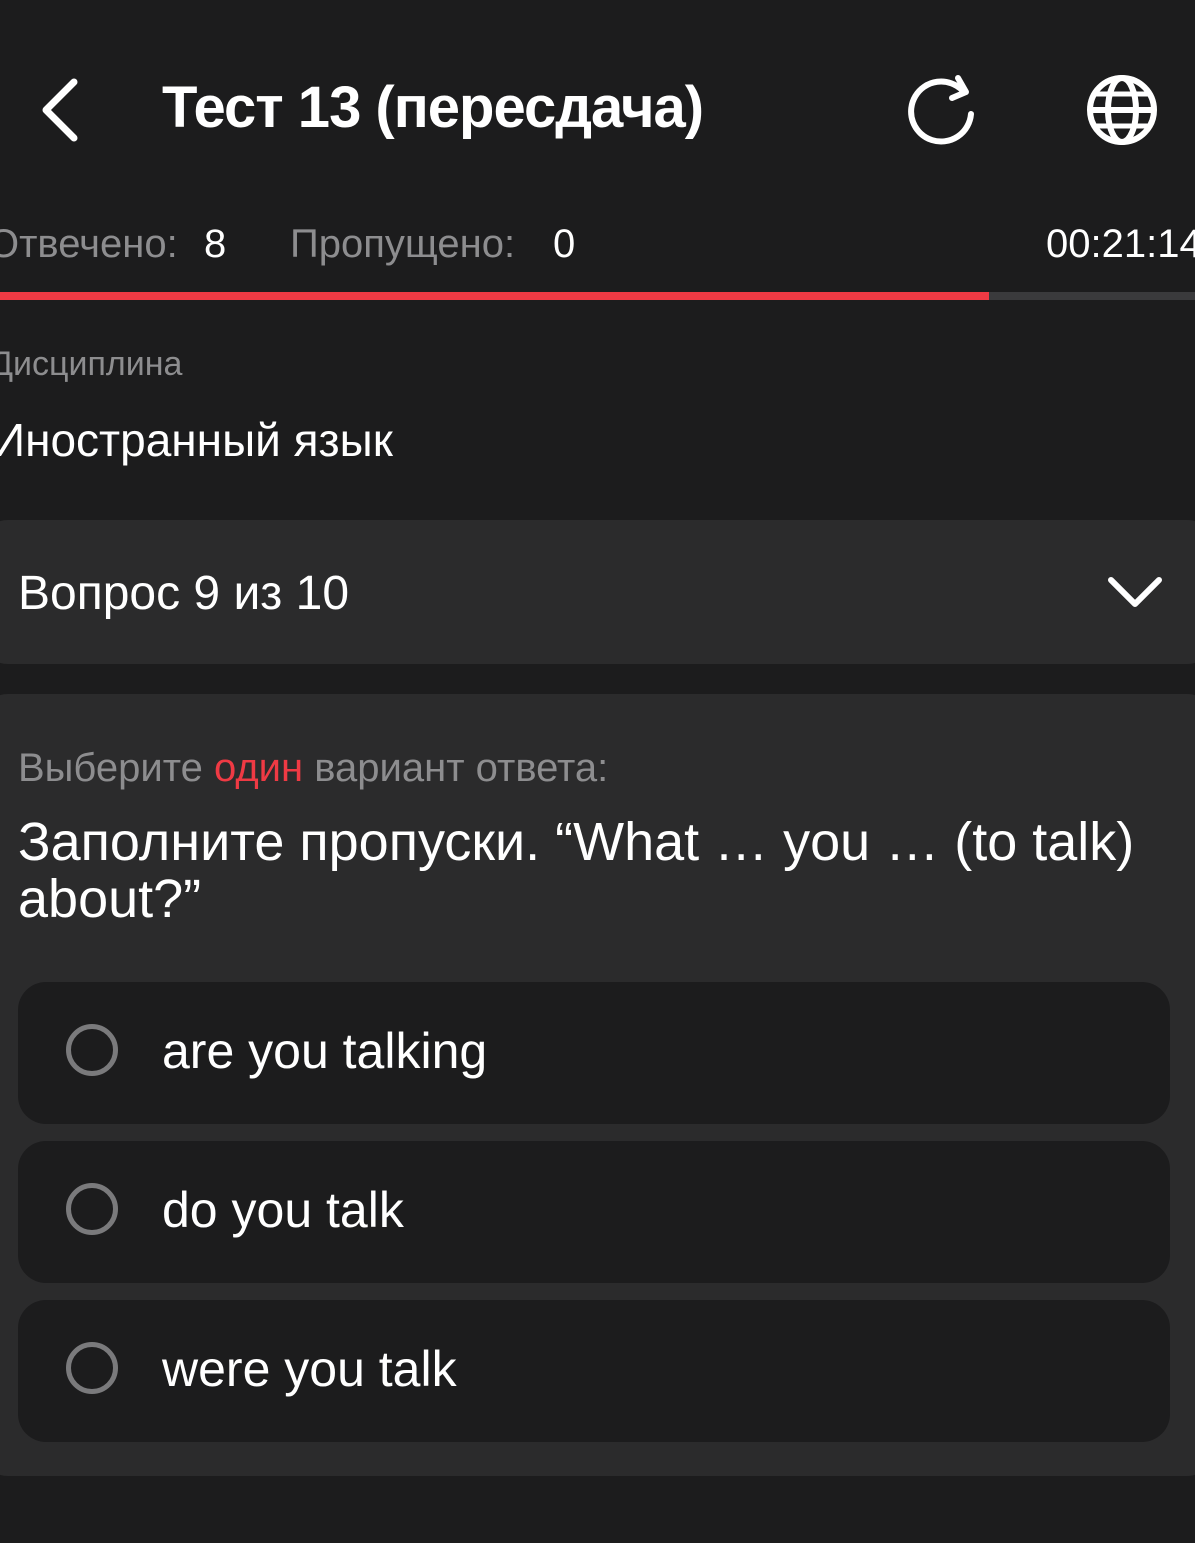 This screenshot has height=1543, width=1195. Describe the element at coordinates (594, 1053) in the screenshot. I see `answer-option: are you talking` at that location.